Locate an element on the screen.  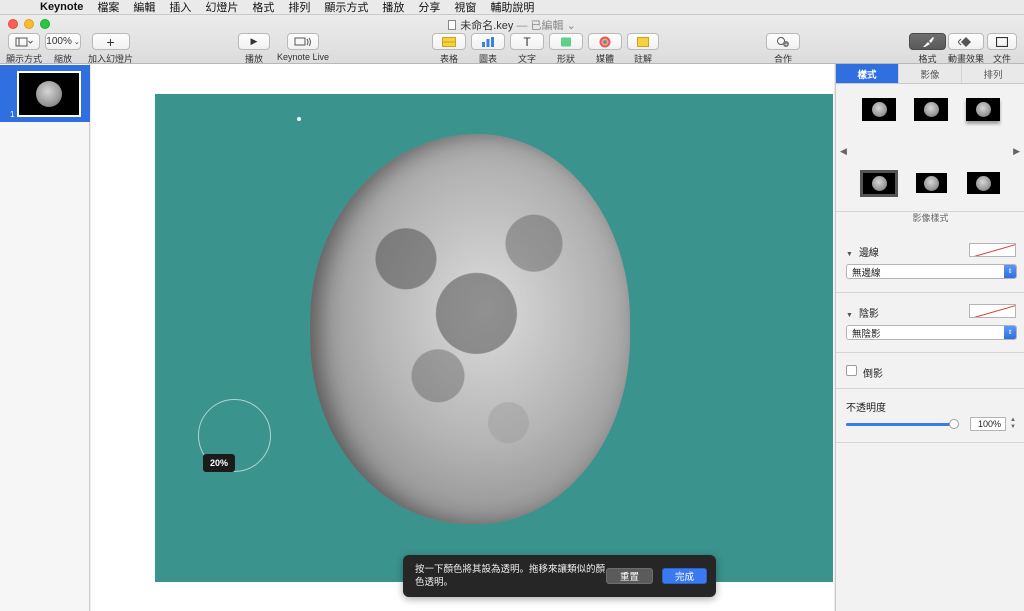
tab-style: 樣式 is located at coordinates (867, 73).